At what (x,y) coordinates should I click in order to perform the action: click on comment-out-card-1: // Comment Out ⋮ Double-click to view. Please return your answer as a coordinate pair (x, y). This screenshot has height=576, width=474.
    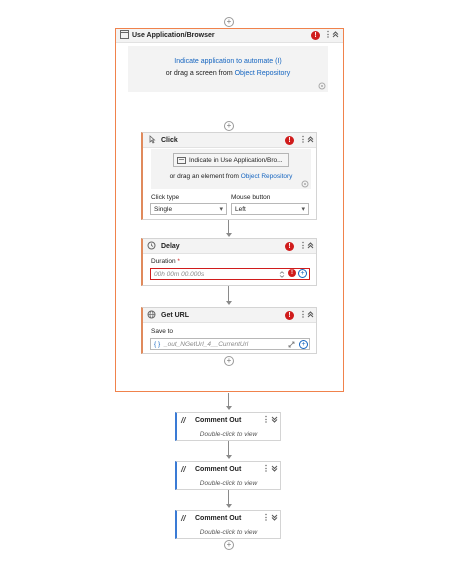
    Looking at the image, I should click on (228, 426).